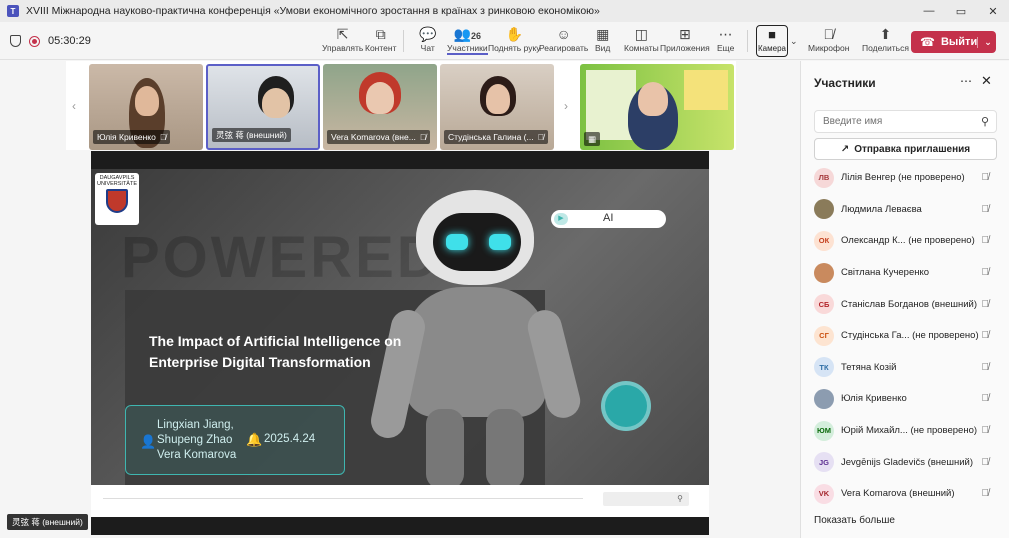 Image resolution: width=1009 pixels, height=538 pixels. What do you see at coordinates (828, 41) in the screenshot?
I see `microphone-button: 🎙̸ Микрофон` at bounding box center [828, 41].